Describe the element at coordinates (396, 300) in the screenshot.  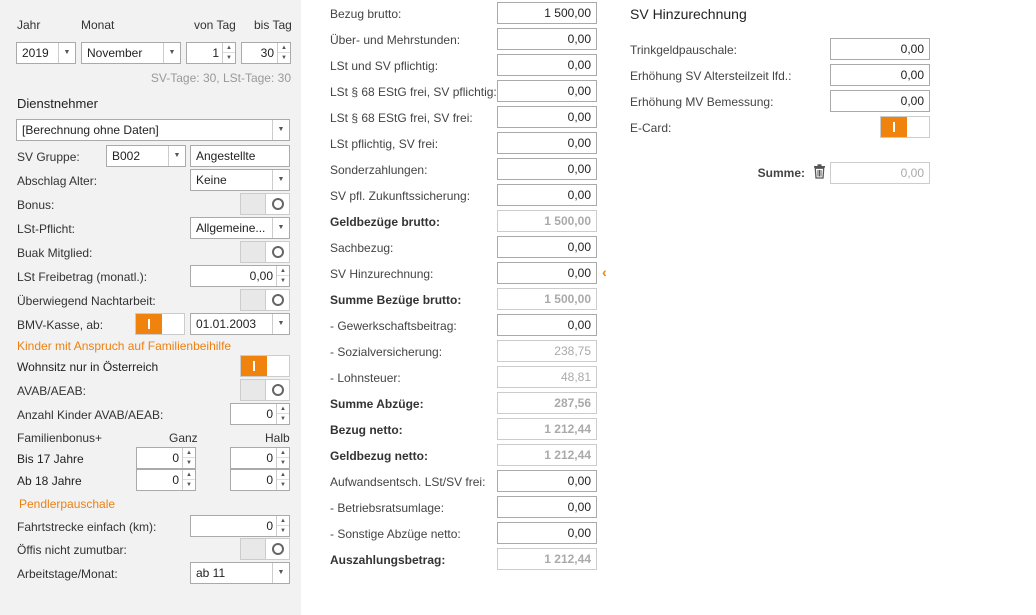
I see `bezug-row-label: Summe Bezüge brutto:` at that location.